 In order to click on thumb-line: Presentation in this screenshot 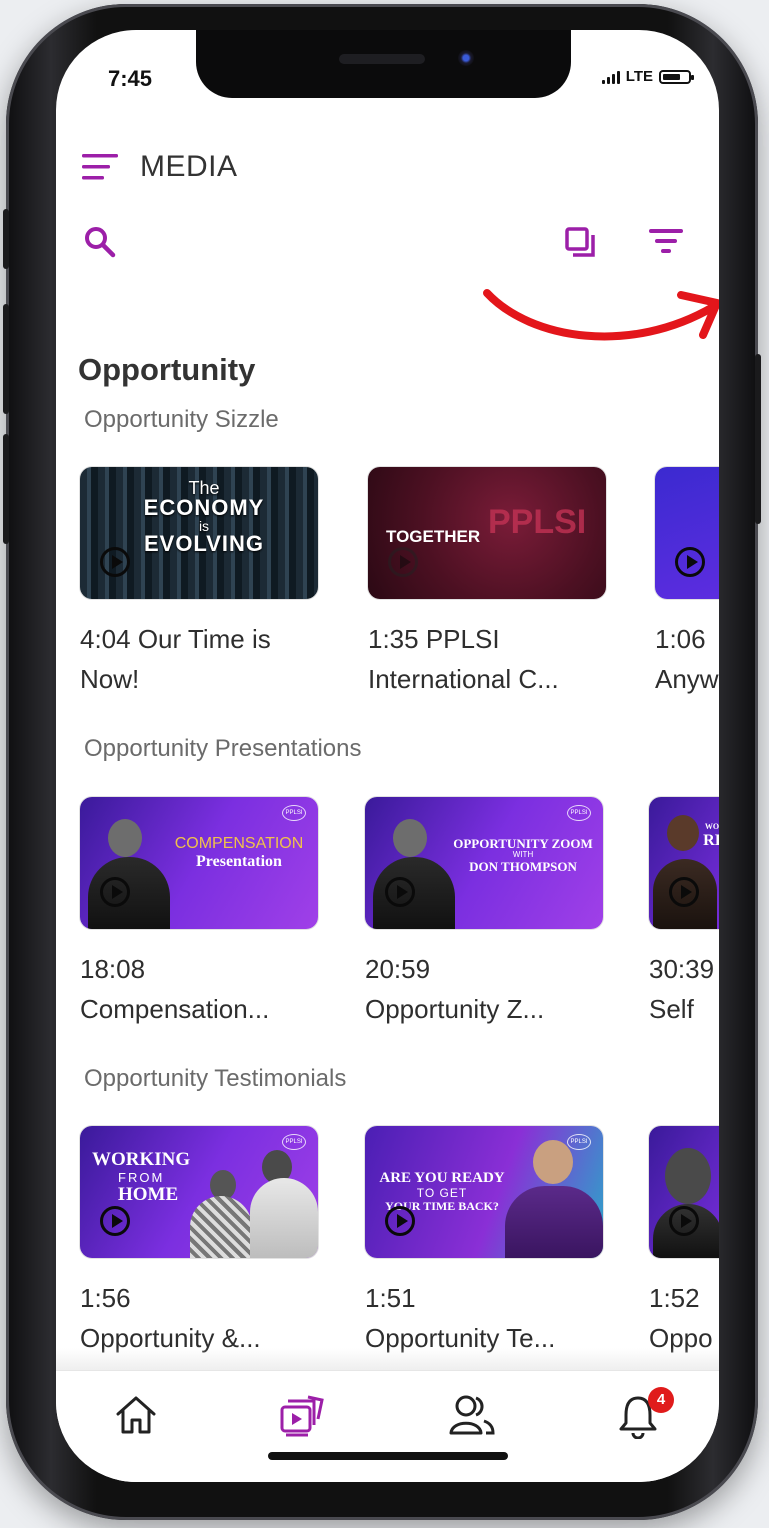, I will do `click(239, 862)`.